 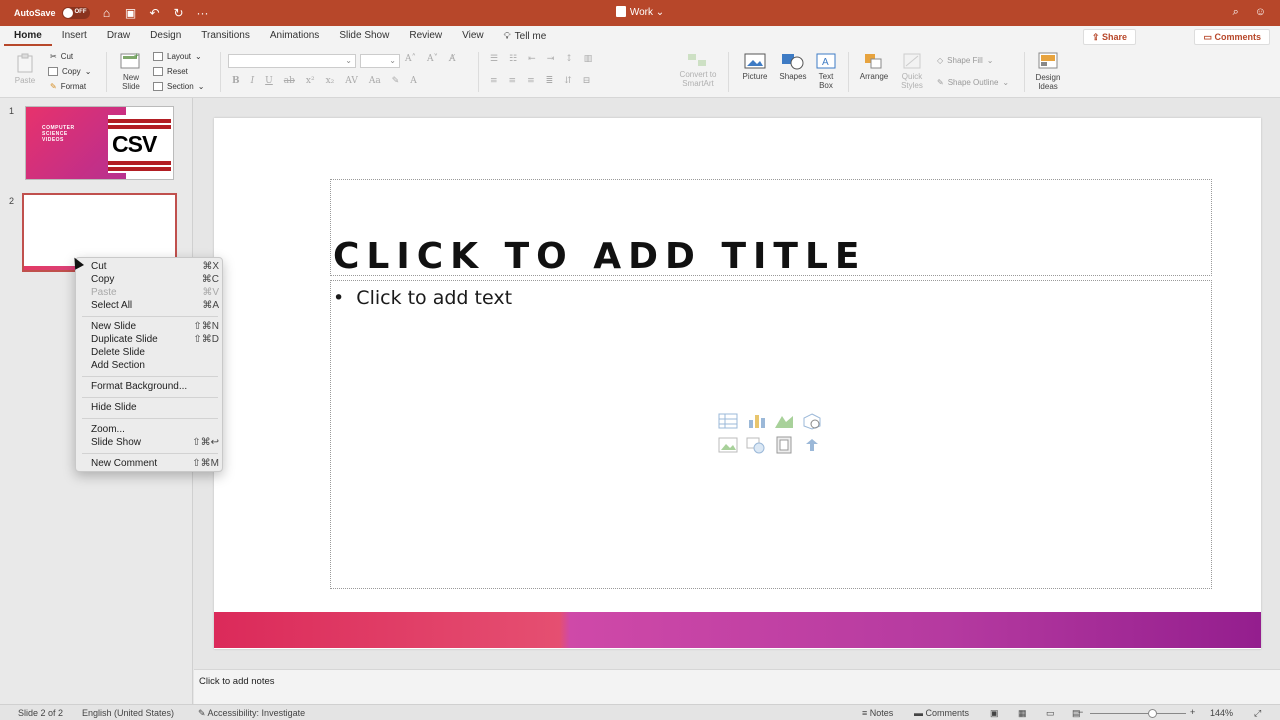 What do you see at coordinates (1192, 712) in the screenshot?
I see `zoom-in-icon: +` at bounding box center [1192, 712].